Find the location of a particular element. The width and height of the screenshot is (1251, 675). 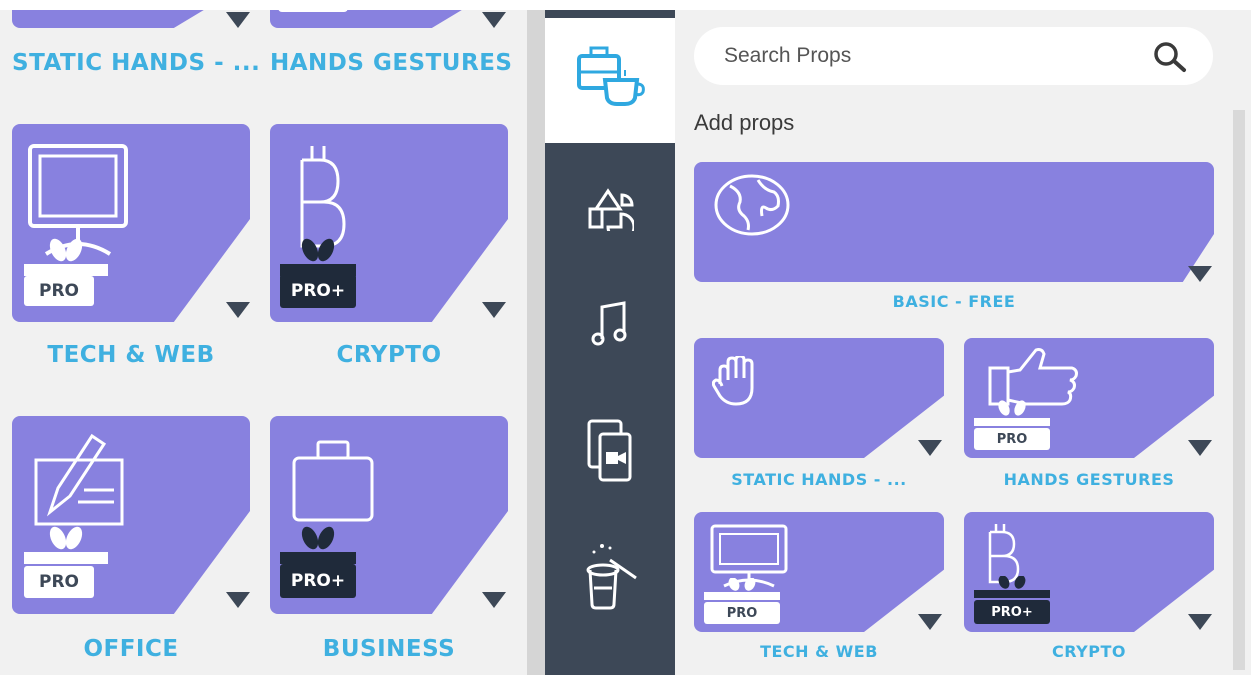

category-sidebar is located at coordinates (610, 337).